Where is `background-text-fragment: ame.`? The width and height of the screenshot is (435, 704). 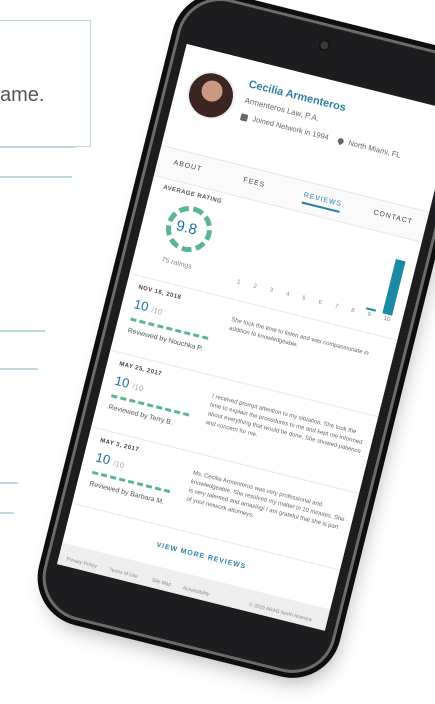
background-text-fragment: ame. is located at coordinates (22, 95).